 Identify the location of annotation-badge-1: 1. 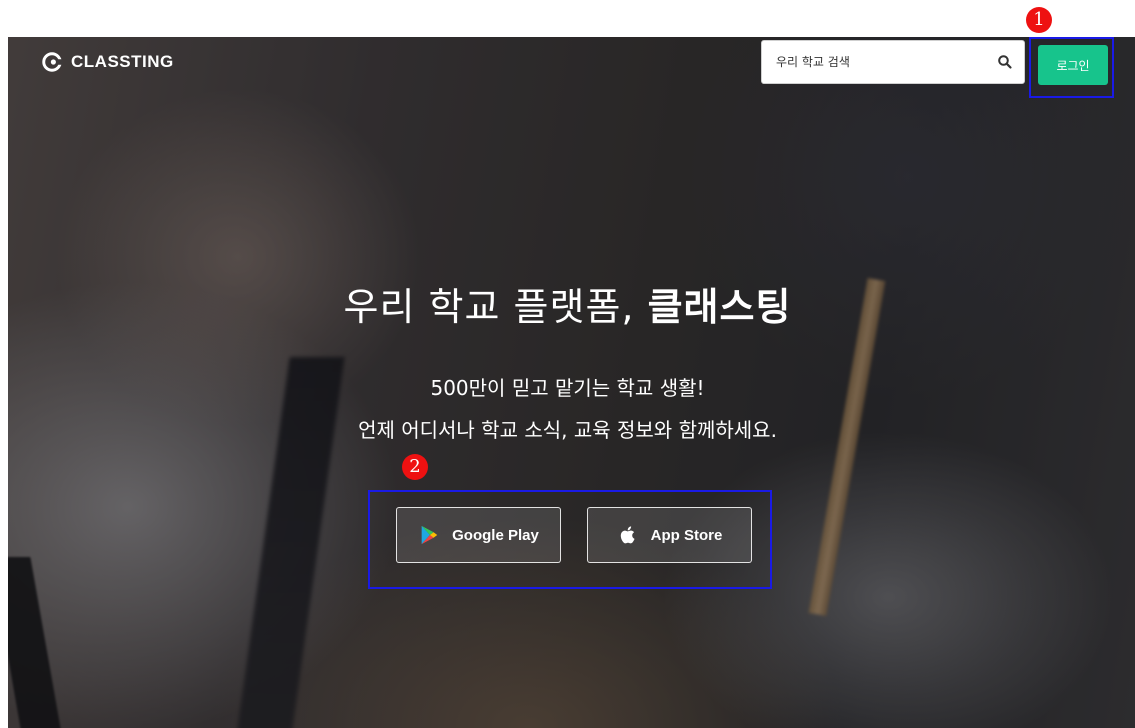
(1039, 20).